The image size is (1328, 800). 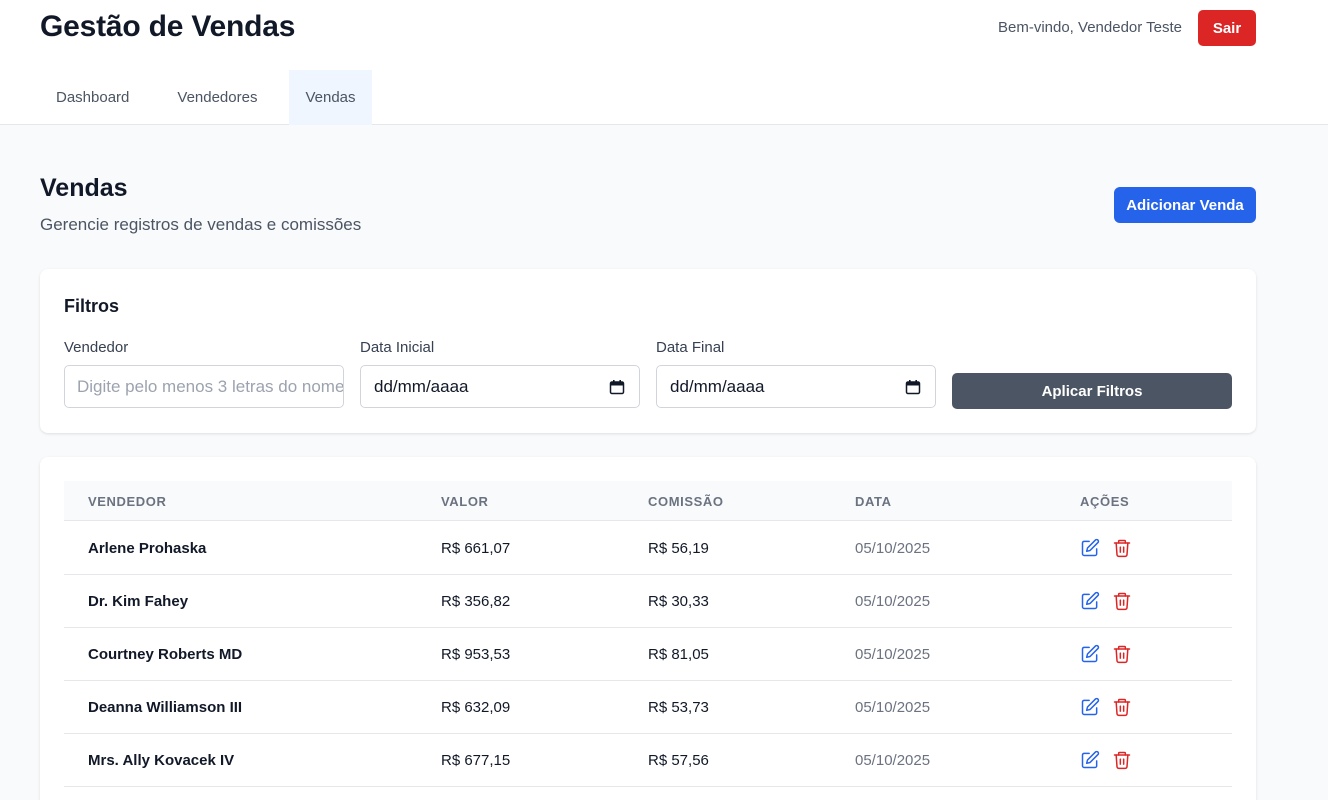 I want to click on tab-dashboard: Dashboard, so click(x=92, y=97).